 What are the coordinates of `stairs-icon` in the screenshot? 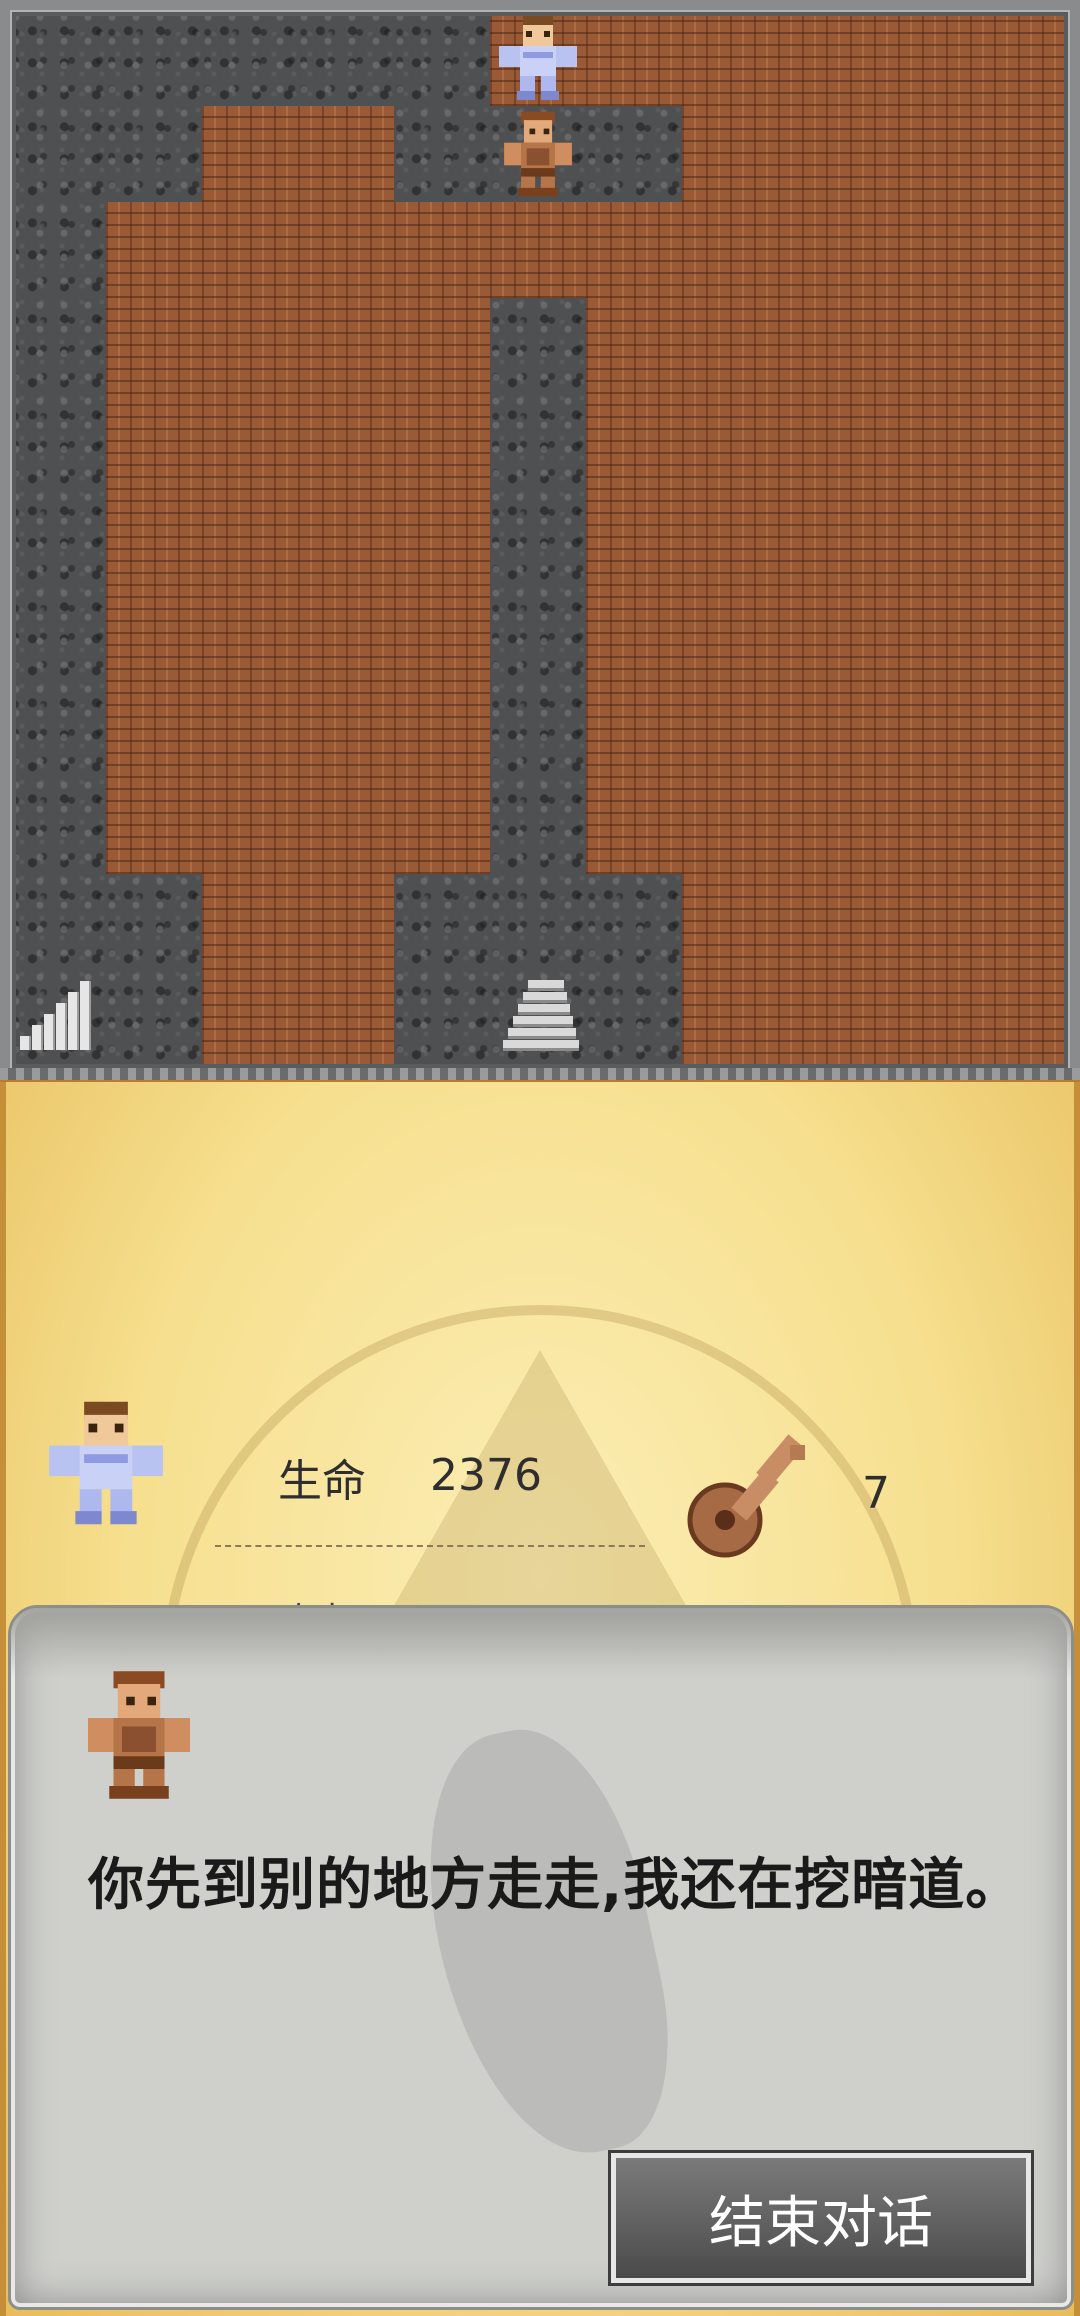 It's located at (538, 1018).